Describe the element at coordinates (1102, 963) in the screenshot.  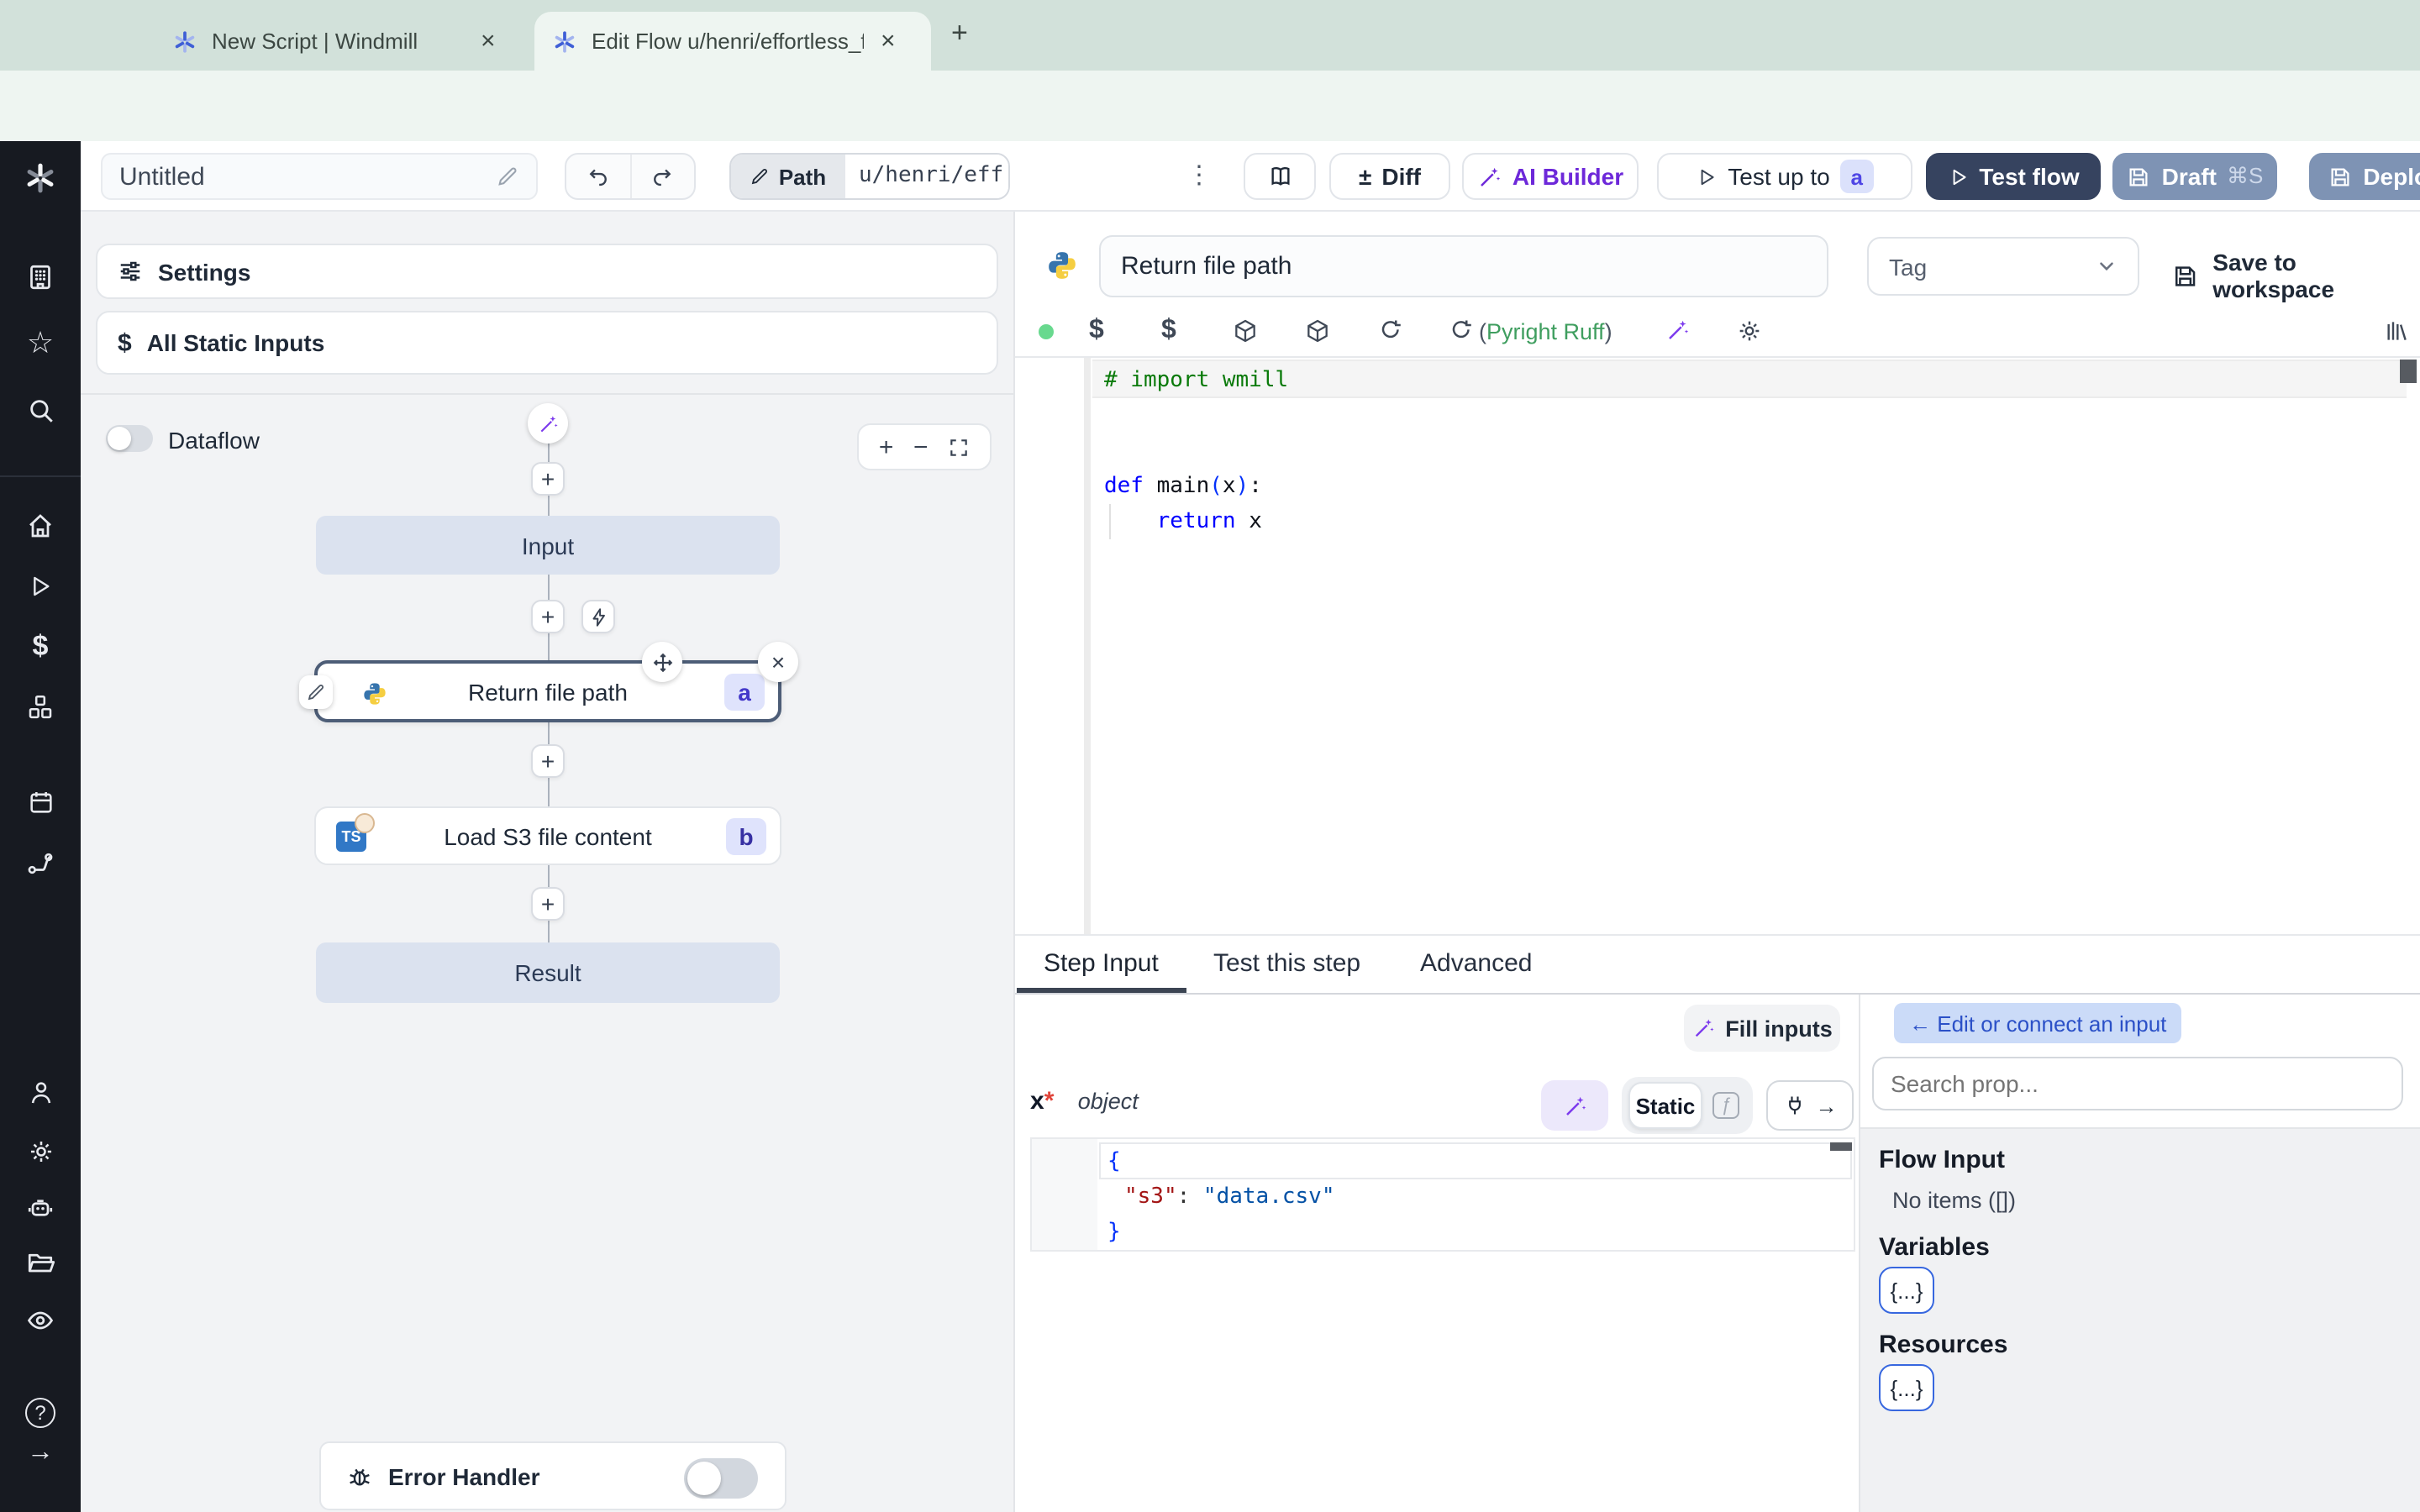
I see `tab-step-input: Step Input` at that location.